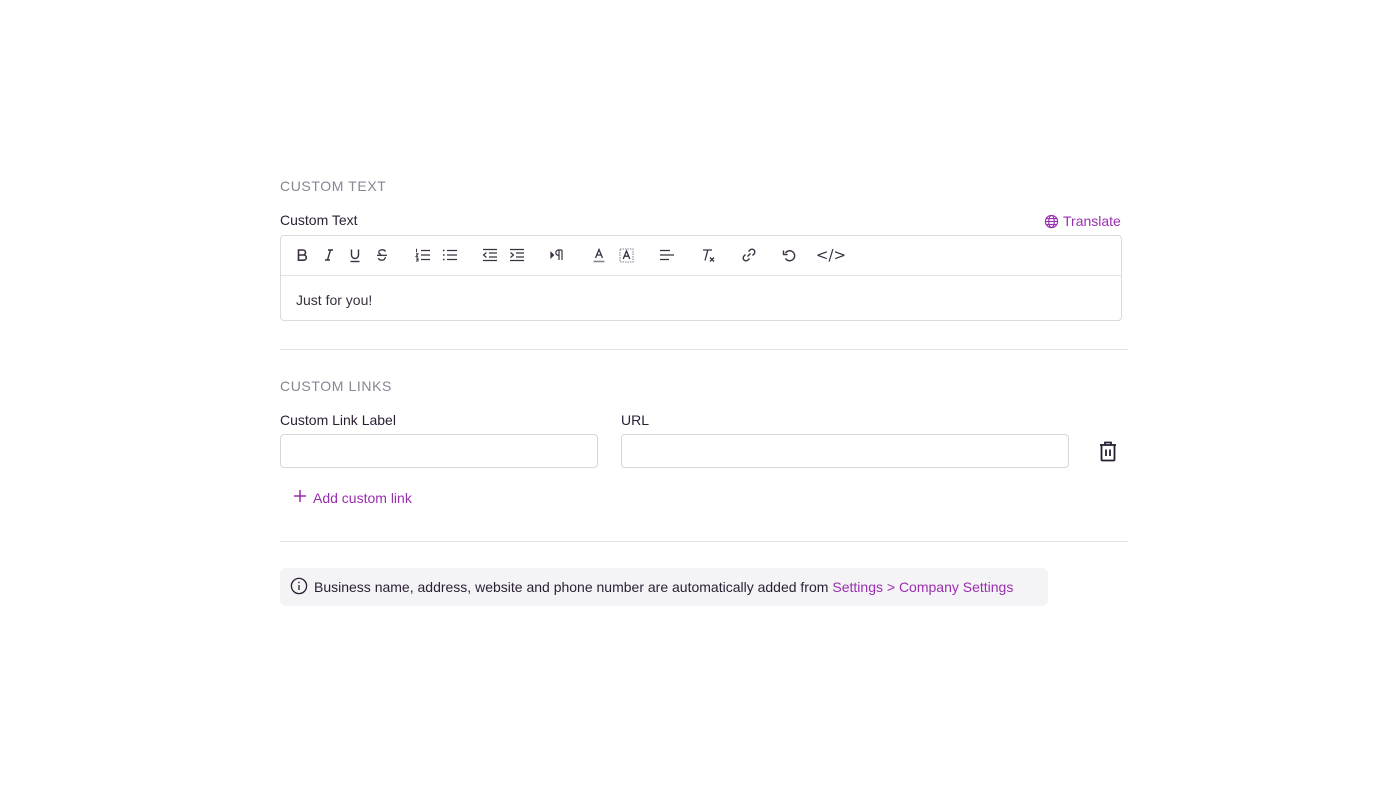 This screenshot has width=1400, height=787. What do you see at coordinates (558, 255) in the screenshot?
I see `paragraph-direction-icon` at bounding box center [558, 255].